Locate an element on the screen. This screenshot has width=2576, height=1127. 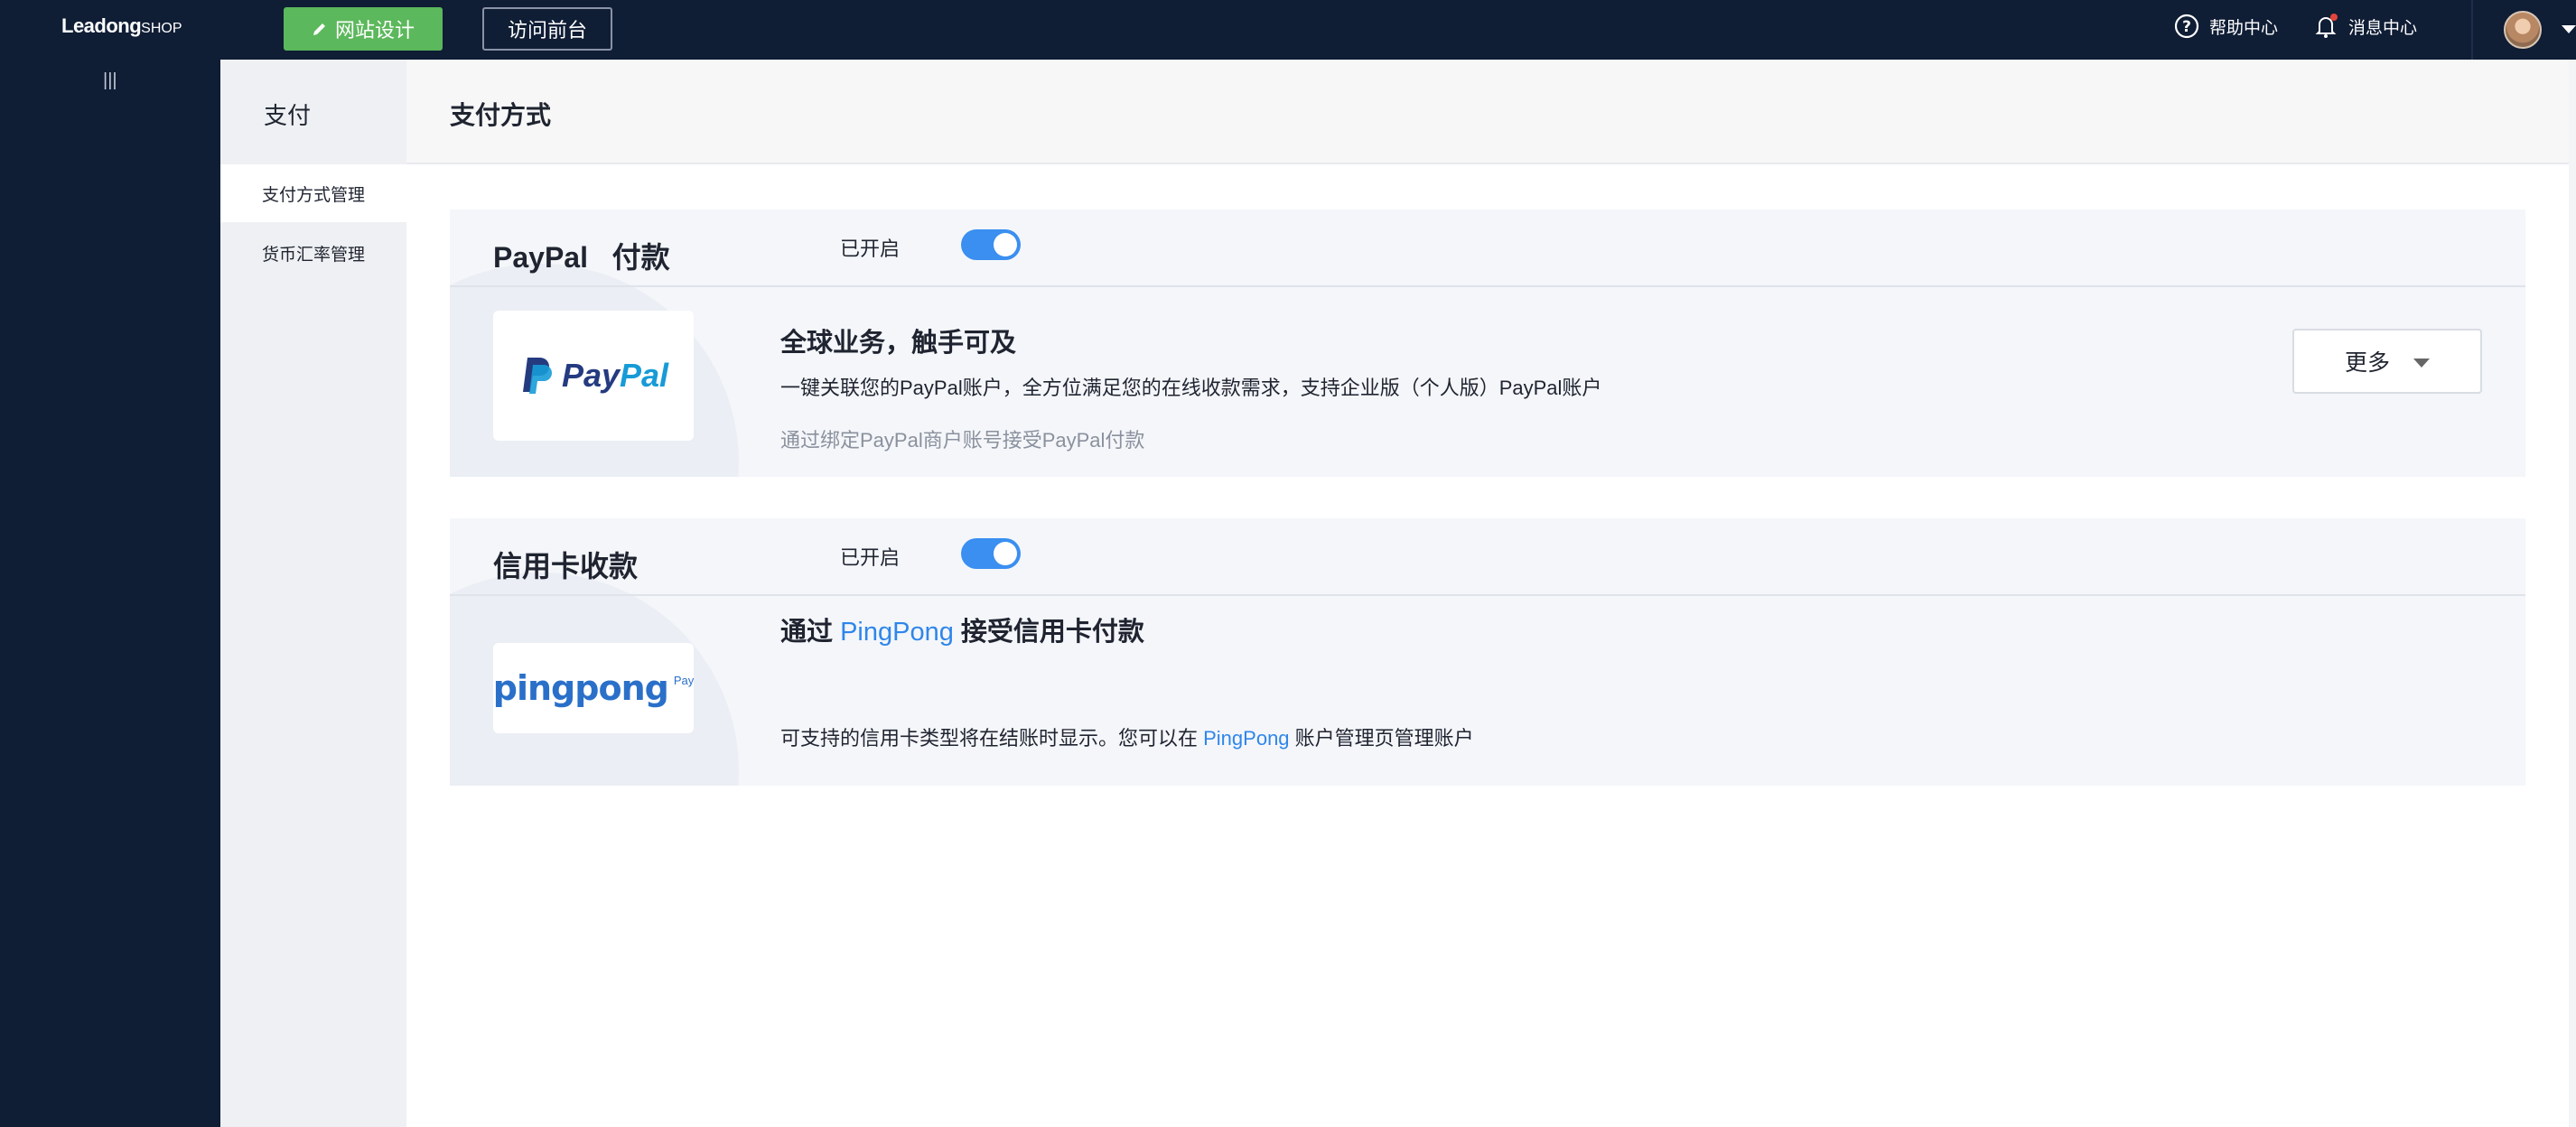
help-center-link: ? 帮助中心 is located at coordinates (2226, 26).